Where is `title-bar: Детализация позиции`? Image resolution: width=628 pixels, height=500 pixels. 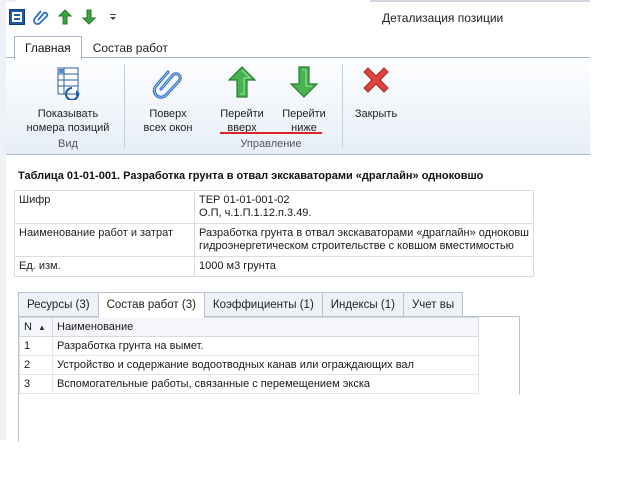
title-bar: Детализация позиции is located at coordinates (298, 16).